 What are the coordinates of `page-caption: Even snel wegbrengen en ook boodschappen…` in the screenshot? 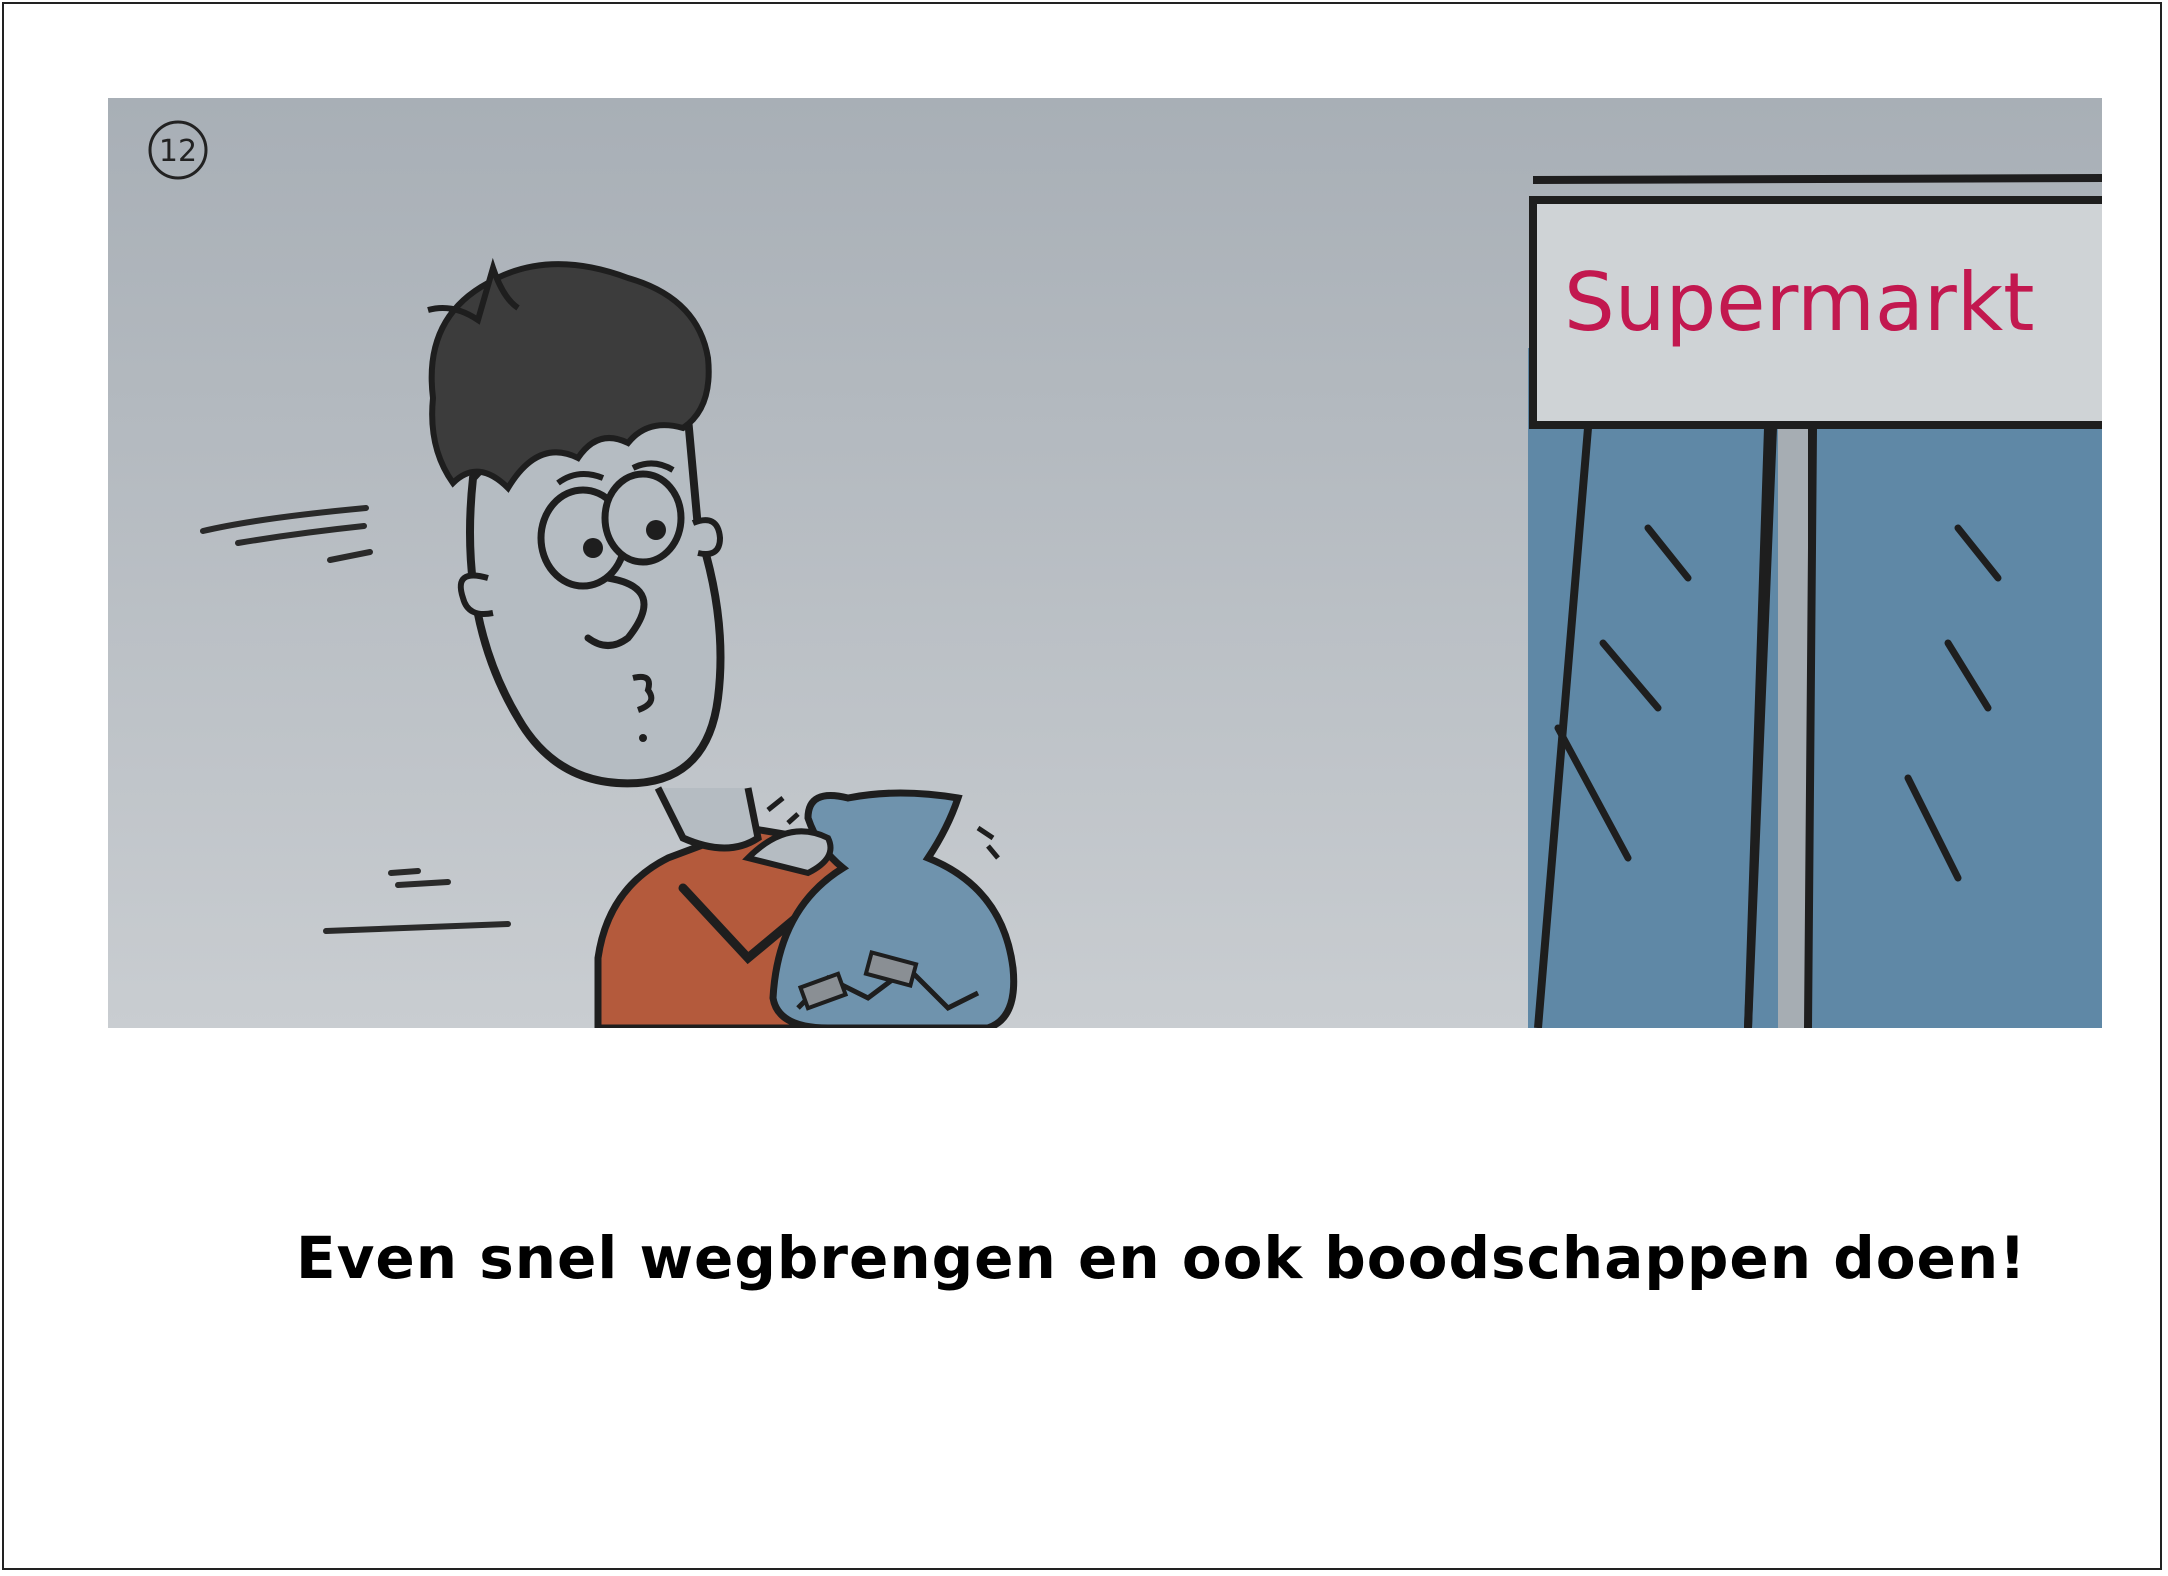 It's located at (1161, 1258).